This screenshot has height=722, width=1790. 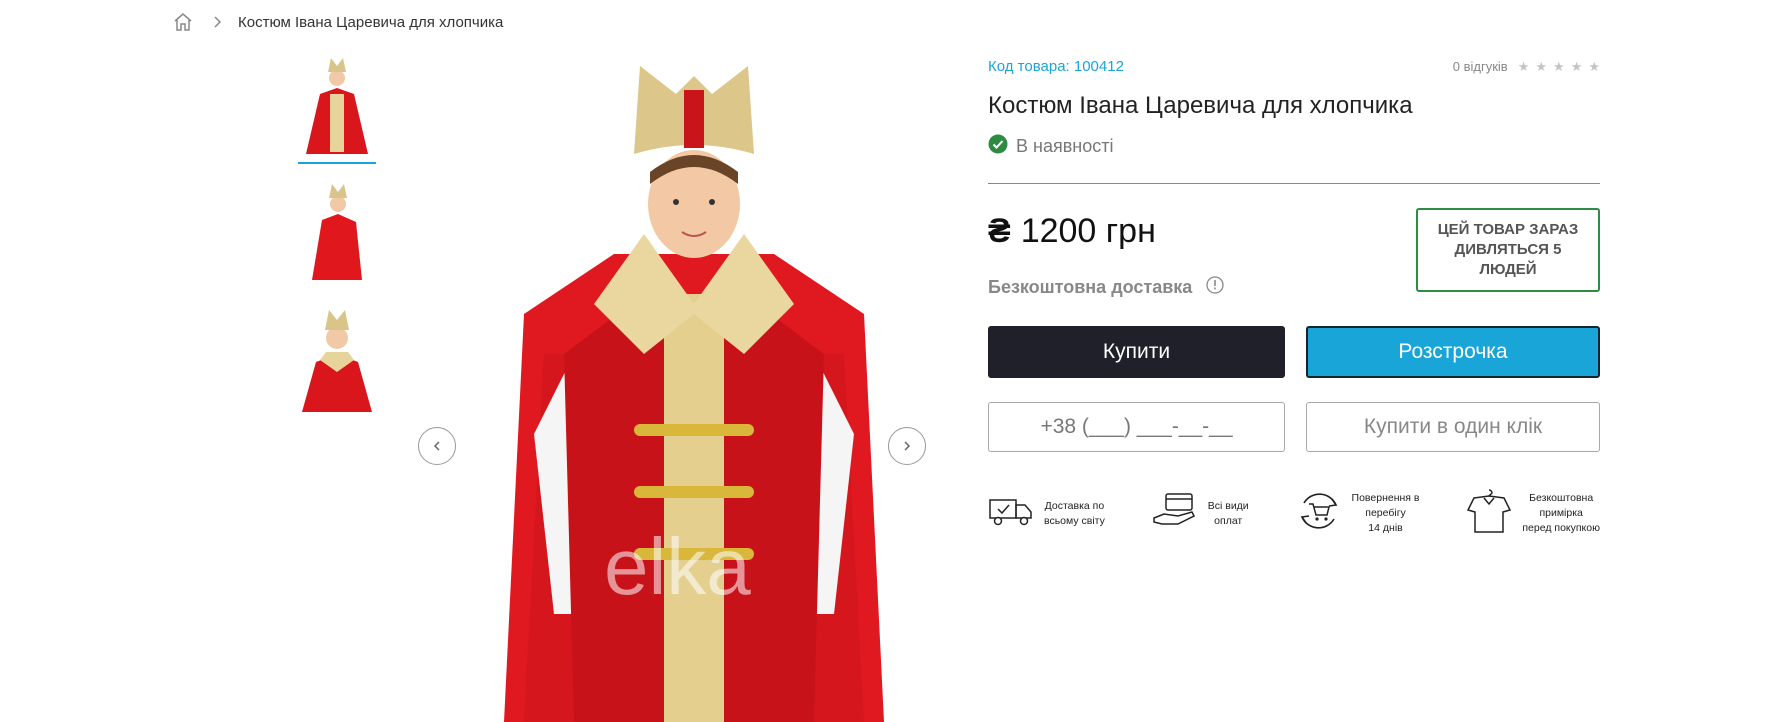 What do you see at coordinates (1074, 520) in the screenshot?
I see `feature-text-line: всьому світу` at bounding box center [1074, 520].